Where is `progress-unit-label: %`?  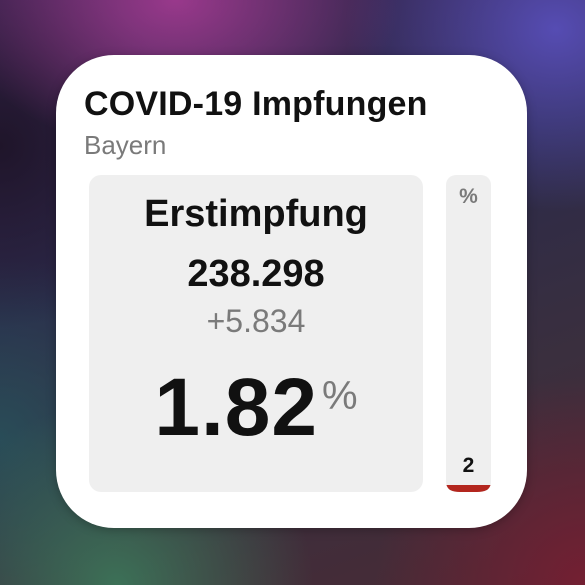
progress-unit-label: % is located at coordinates (468, 196).